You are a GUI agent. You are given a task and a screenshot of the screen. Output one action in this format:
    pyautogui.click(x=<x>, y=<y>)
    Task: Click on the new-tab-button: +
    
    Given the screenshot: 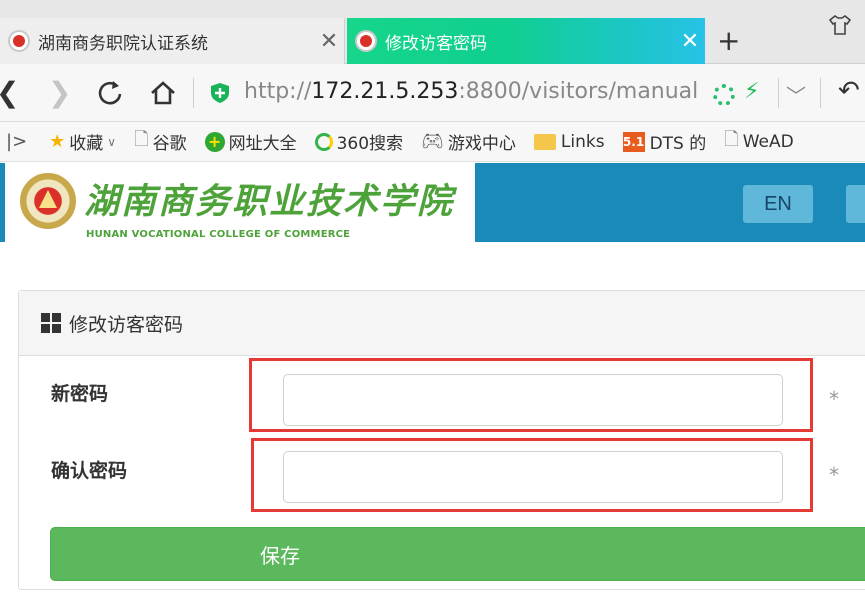 What is the action you would take?
    pyautogui.click(x=728, y=40)
    